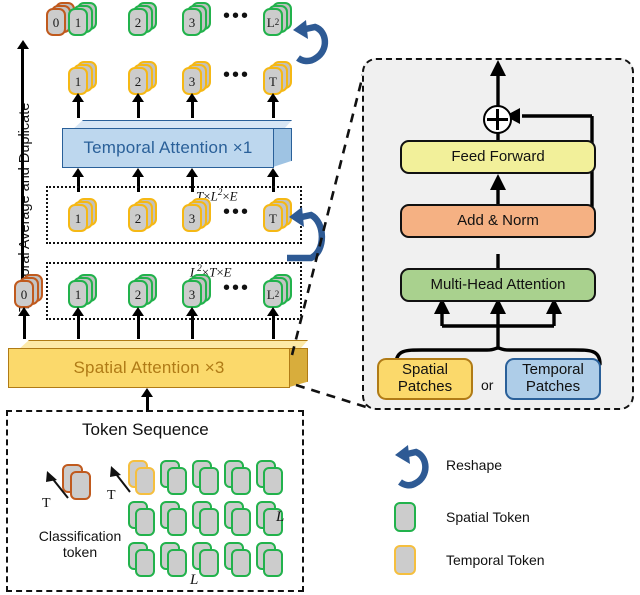  Describe the element at coordinates (80, 536) in the screenshot. I see `caption-line-1: Classification` at that location.